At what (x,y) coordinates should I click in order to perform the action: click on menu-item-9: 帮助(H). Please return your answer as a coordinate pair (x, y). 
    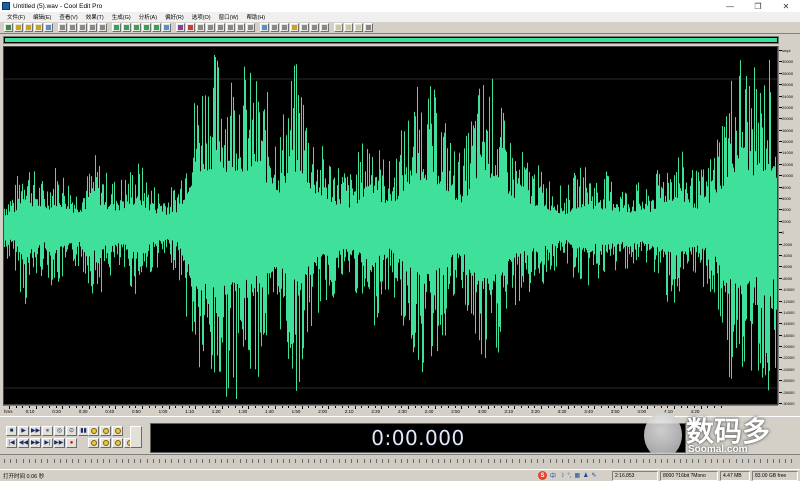
    Looking at the image, I should click on (256, 17).